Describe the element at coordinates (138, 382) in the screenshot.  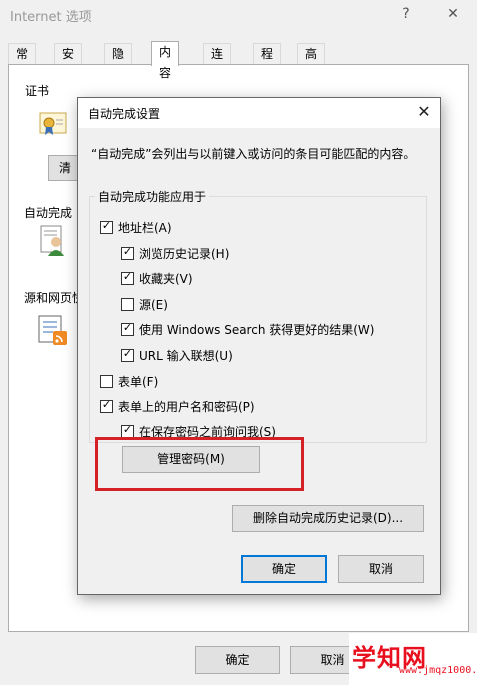
I see `option-label: 表单(F)` at that location.